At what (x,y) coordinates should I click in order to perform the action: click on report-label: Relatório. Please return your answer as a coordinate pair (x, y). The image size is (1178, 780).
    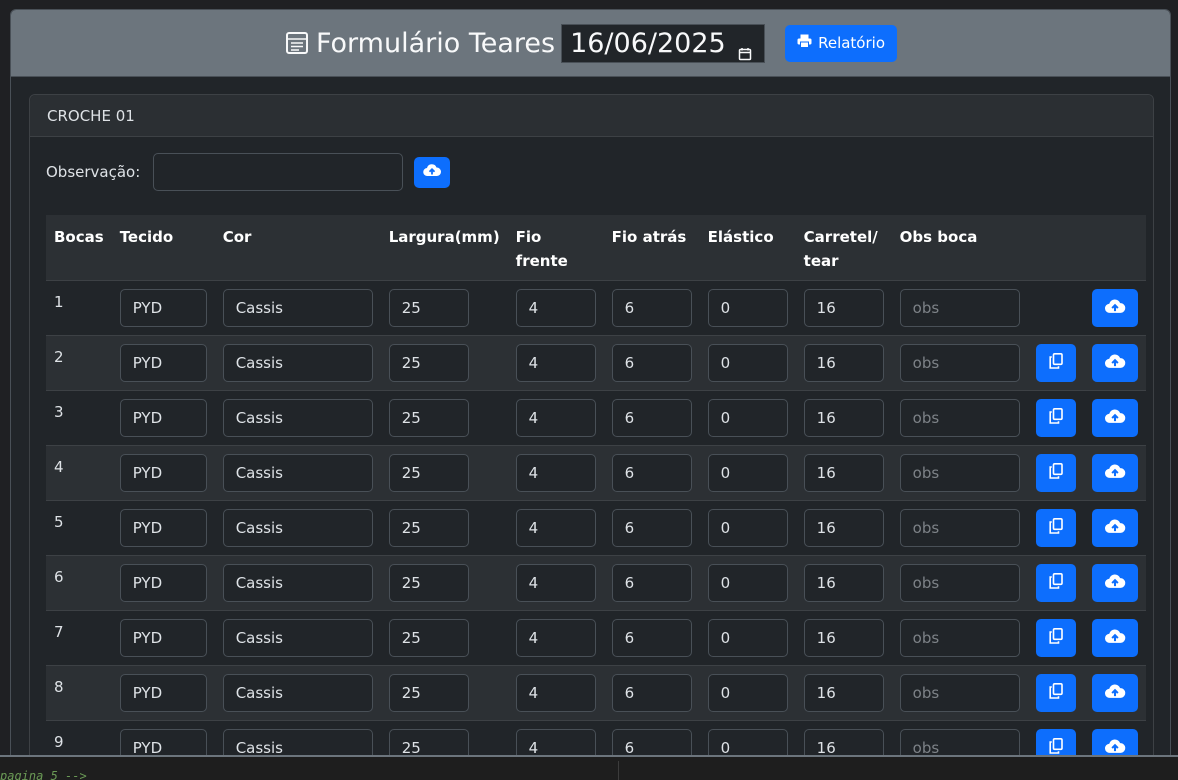
    Looking at the image, I should click on (852, 43).